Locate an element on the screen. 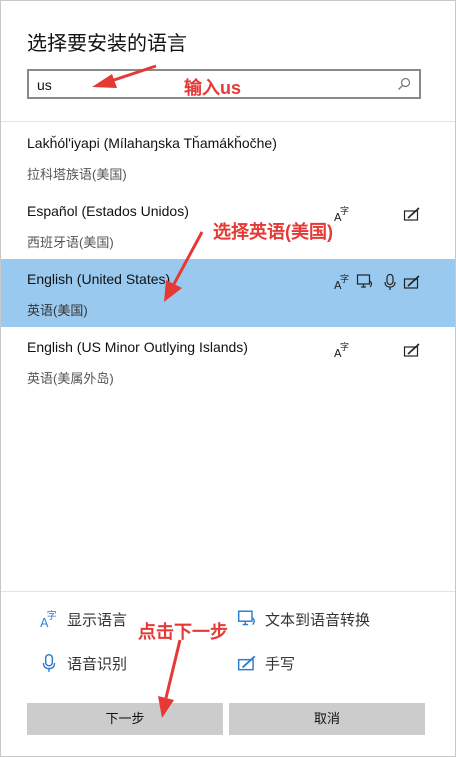  legend-divider is located at coordinates (228, 591).